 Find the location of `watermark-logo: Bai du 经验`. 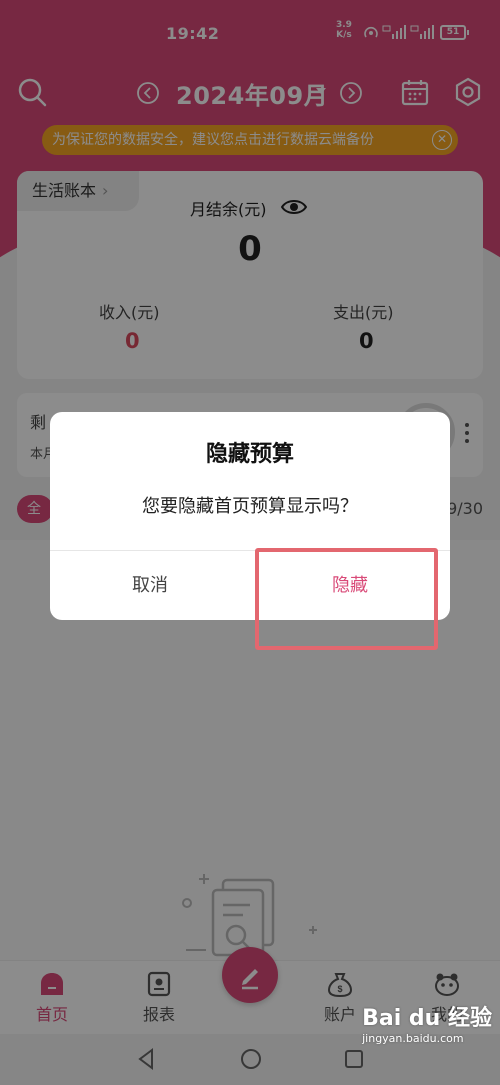

watermark-logo: Bai du 经验 is located at coordinates (427, 1018).